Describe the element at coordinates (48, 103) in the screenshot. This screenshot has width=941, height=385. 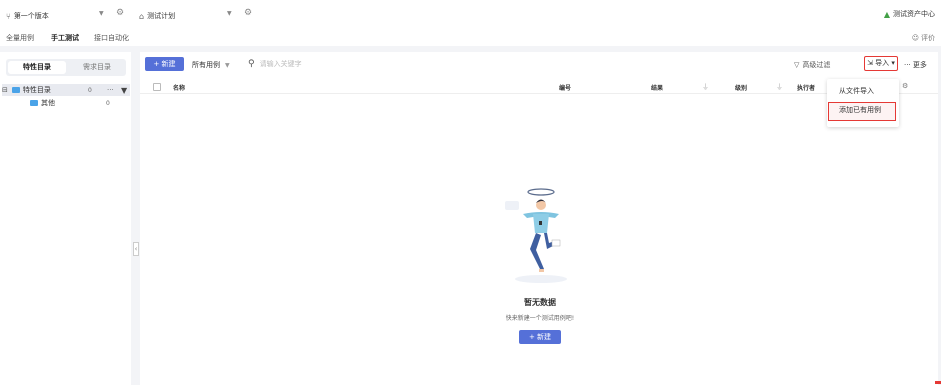
I see `tree-item-label: 其他` at that location.